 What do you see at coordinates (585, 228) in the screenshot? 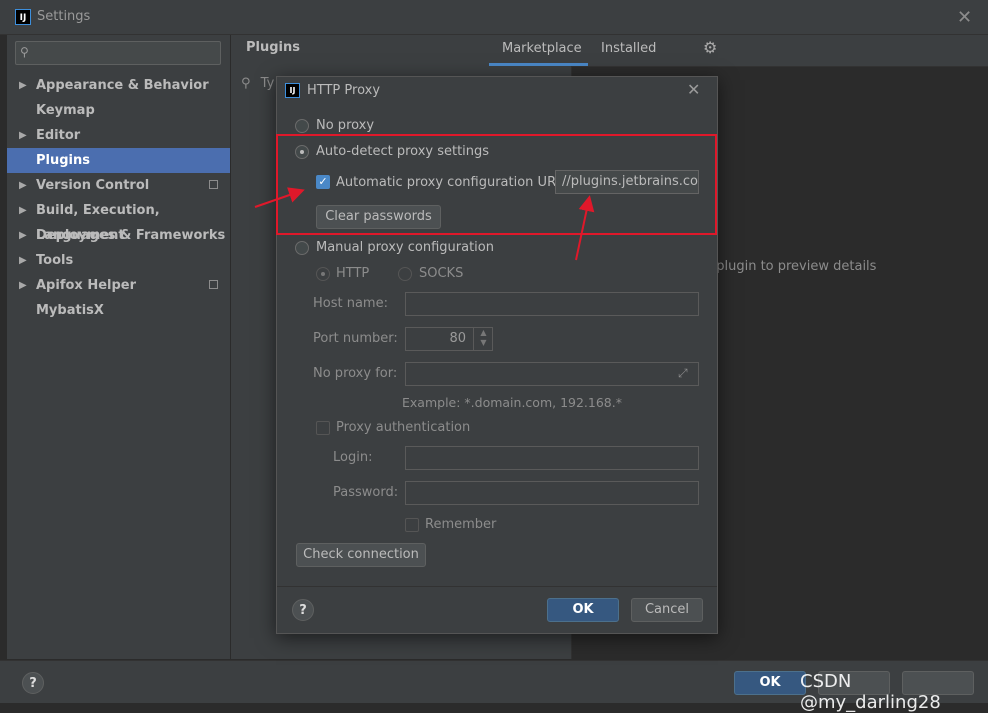
I see `arrow-to-url-field` at bounding box center [585, 228].